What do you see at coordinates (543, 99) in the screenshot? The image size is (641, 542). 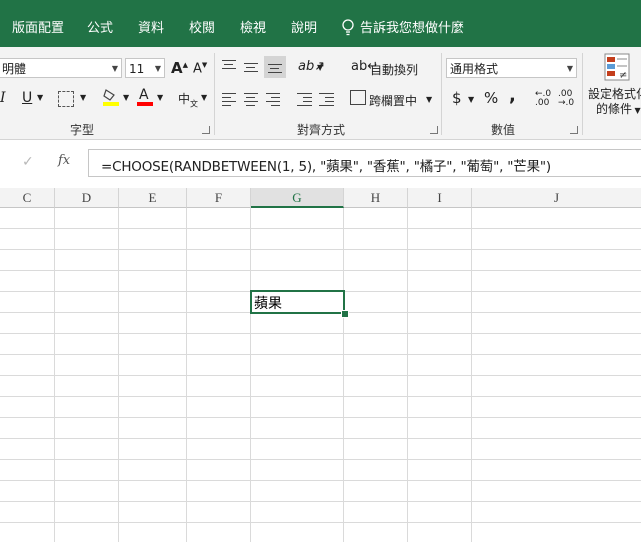 I see `increase-decimal-icon: ←.0.00` at bounding box center [543, 99].